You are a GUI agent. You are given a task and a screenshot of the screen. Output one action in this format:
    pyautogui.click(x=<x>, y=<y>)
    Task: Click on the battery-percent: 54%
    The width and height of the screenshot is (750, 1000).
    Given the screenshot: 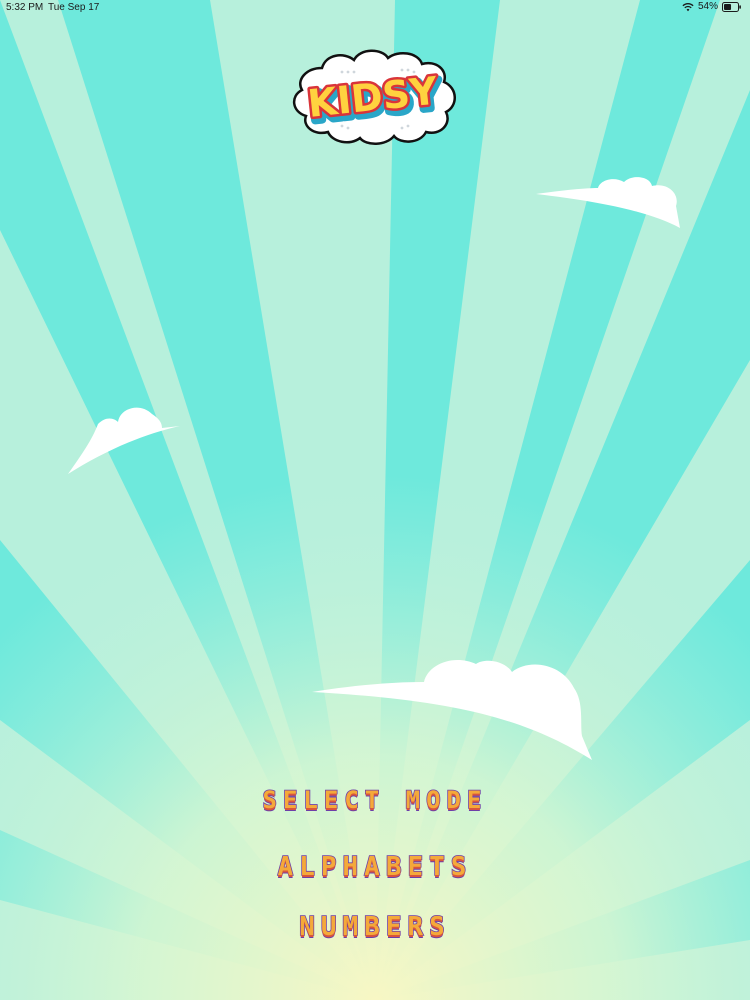 What is the action you would take?
    pyautogui.click(x=707, y=6)
    